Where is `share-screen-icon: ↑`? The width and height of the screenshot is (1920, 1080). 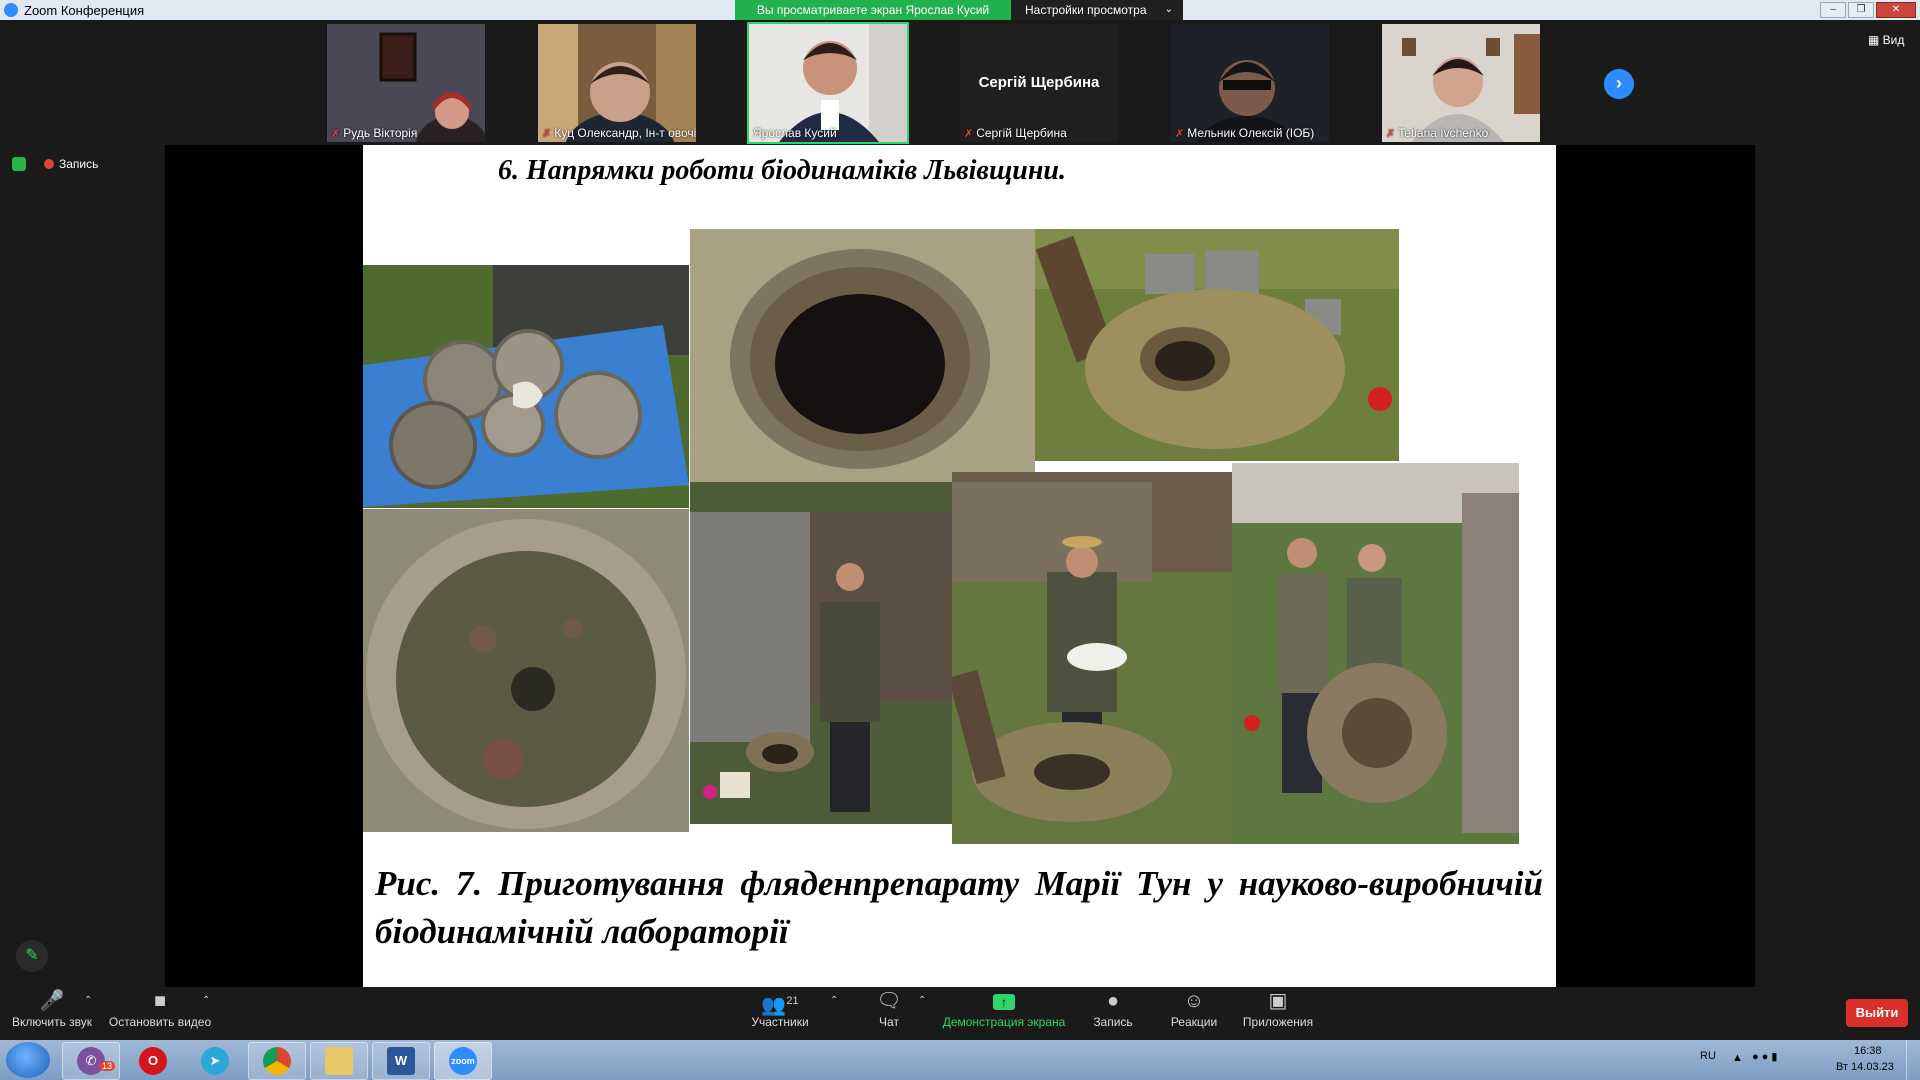 share-screen-icon: ↑ is located at coordinates (1004, 1001).